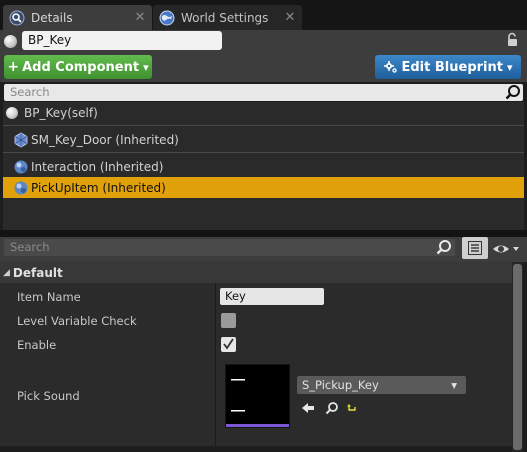 The image size is (527, 452). I want to click on edit-blueprint-label: Edit Blueprint, so click(452, 67).